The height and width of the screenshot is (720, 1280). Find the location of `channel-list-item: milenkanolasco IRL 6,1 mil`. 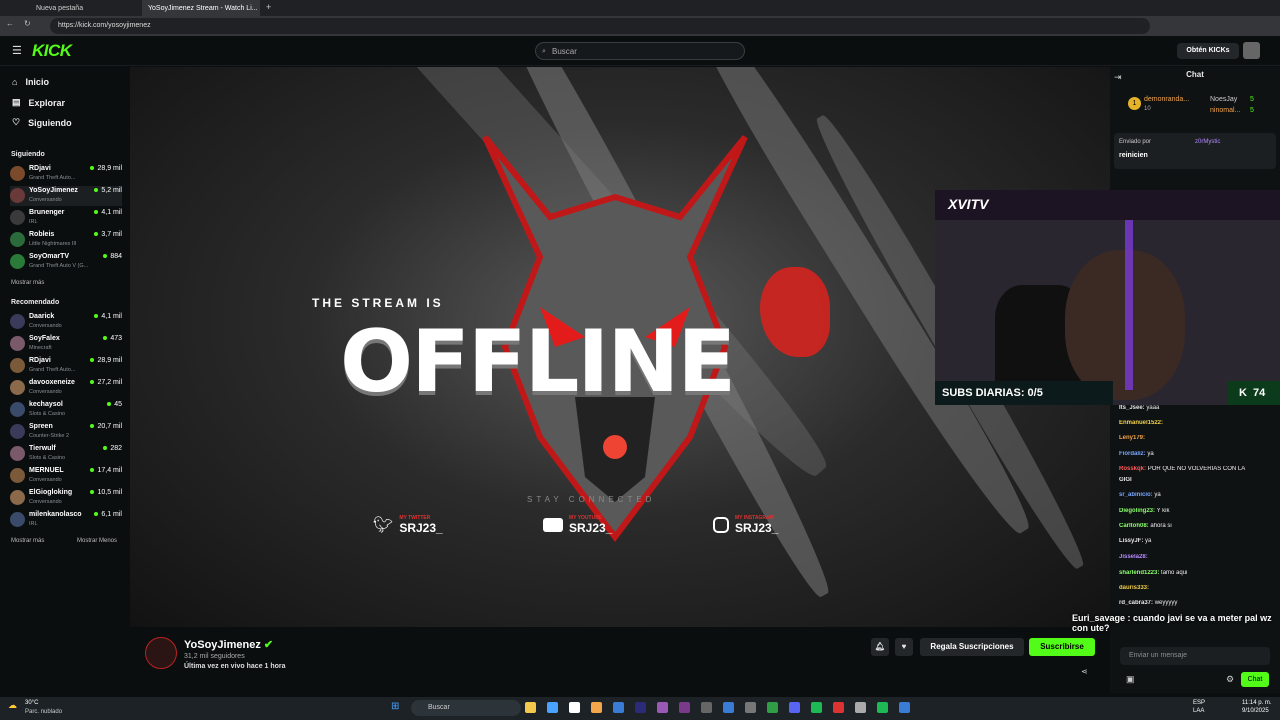

channel-list-item: milenkanolasco IRL 6,1 mil is located at coordinates (66, 520).